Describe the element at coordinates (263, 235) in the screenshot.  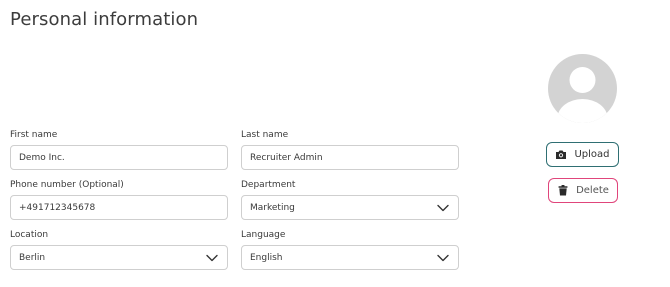
I see `language-label: Language` at that location.